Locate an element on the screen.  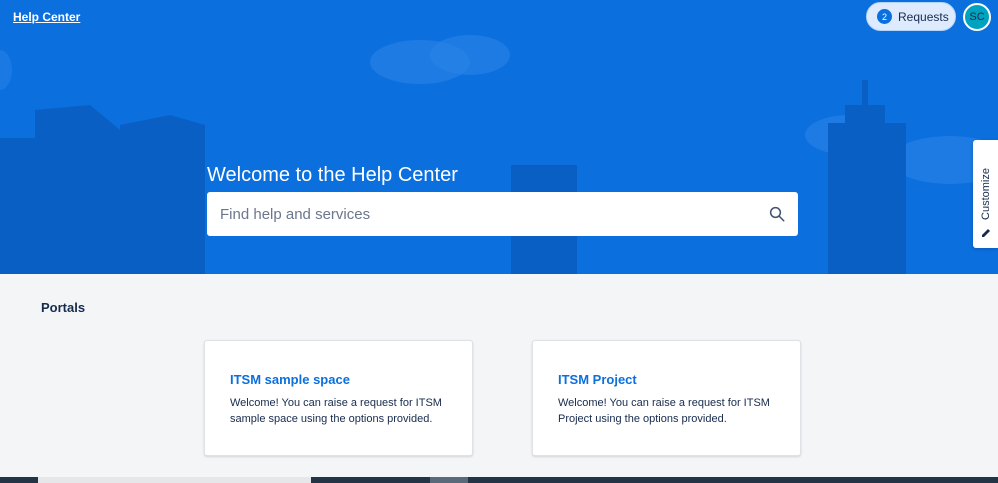
portals-heading: Portals is located at coordinates (63, 307).